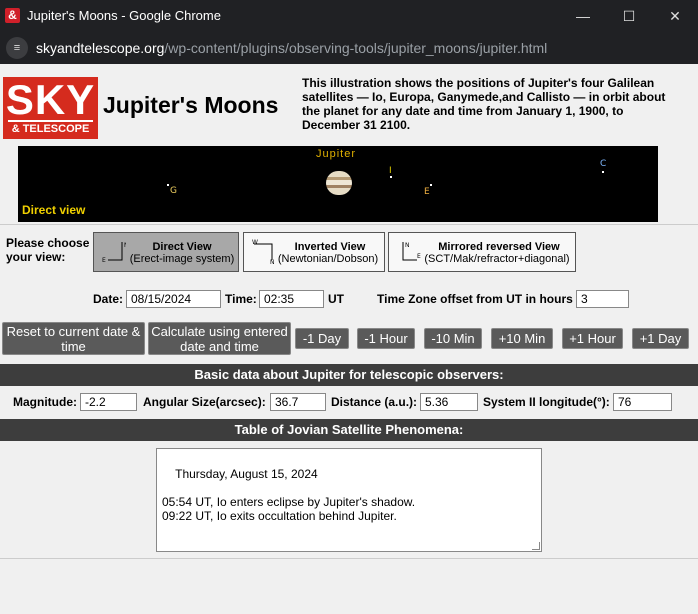 The image size is (698, 614). Describe the element at coordinates (427, 192) in the screenshot. I see `moon-label-europa: E` at that location.